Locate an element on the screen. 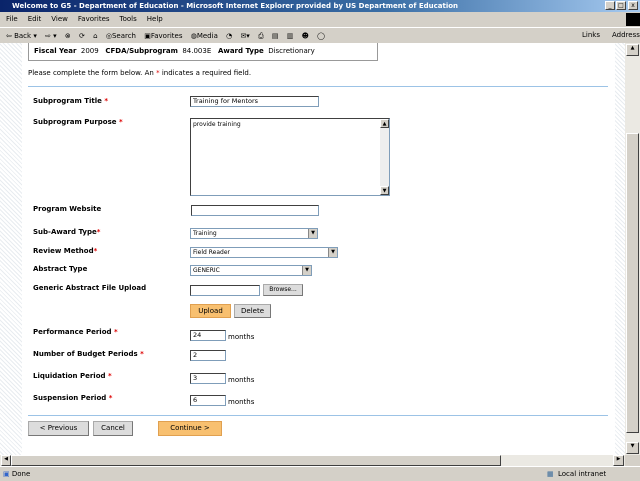 The height and width of the screenshot is (481, 640). menu-edit: Edit is located at coordinates (35, 19).